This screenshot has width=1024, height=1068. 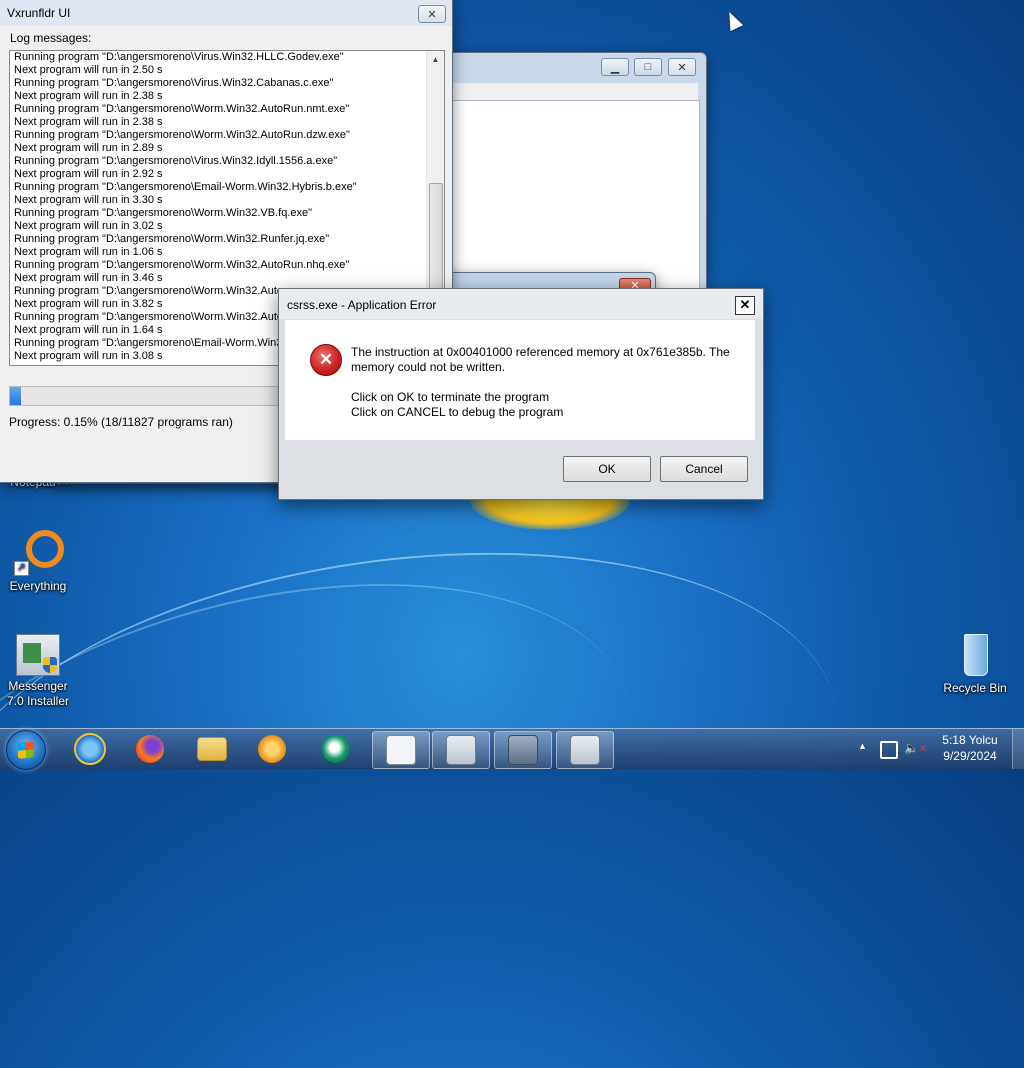 What do you see at coordinates (862, 746) in the screenshot?
I see `tray-expand-icon: ▲` at bounding box center [862, 746].